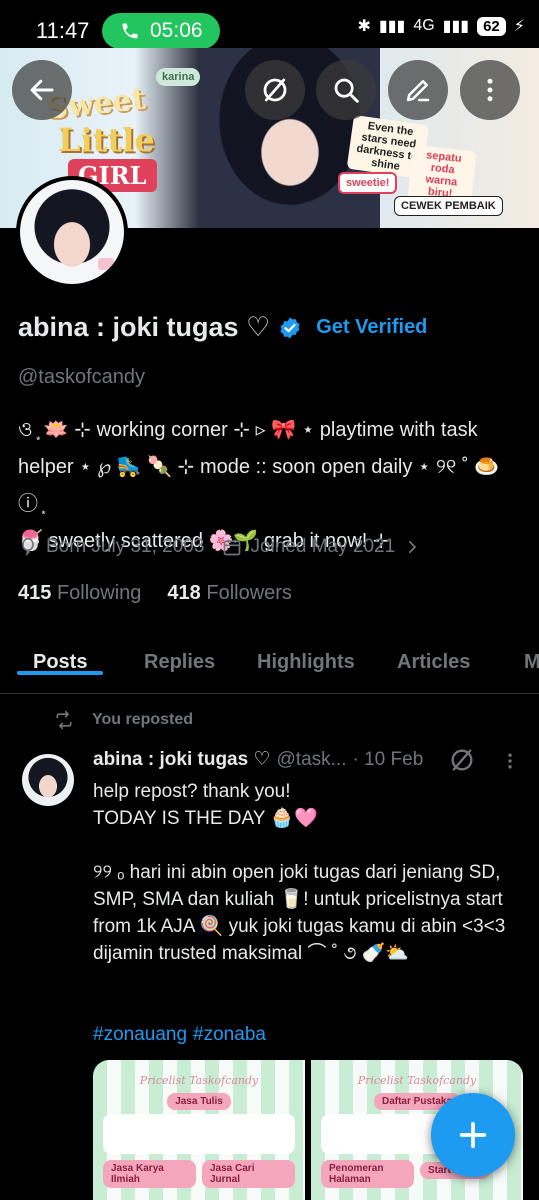 The image size is (539, 1200). I want to click on followers-count: 418, so click(184, 593).